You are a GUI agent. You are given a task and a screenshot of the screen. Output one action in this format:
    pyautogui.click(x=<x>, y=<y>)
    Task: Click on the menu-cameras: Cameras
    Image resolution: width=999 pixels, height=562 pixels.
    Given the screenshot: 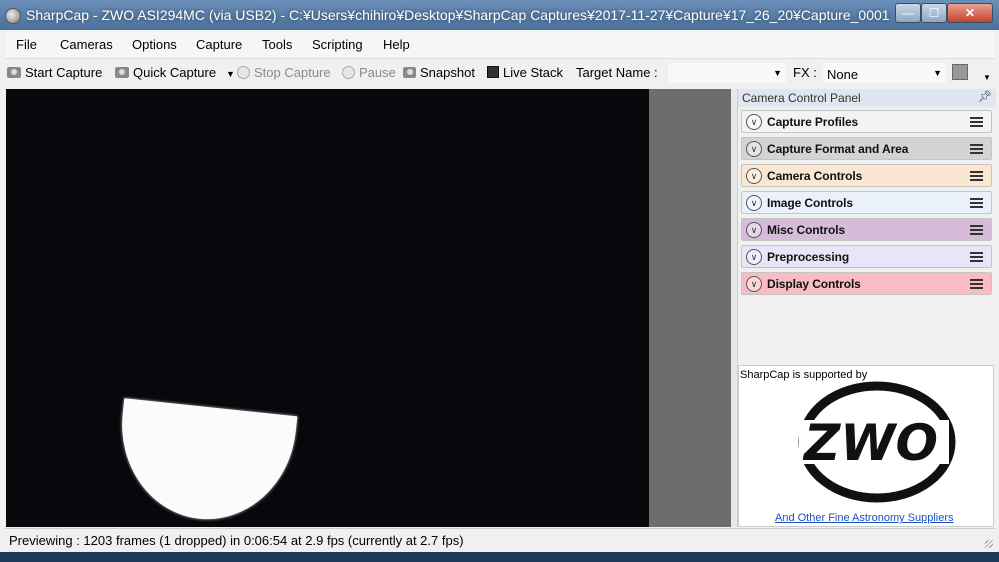 What is the action you would take?
    pyautogui.click(x=86, y=44)
    